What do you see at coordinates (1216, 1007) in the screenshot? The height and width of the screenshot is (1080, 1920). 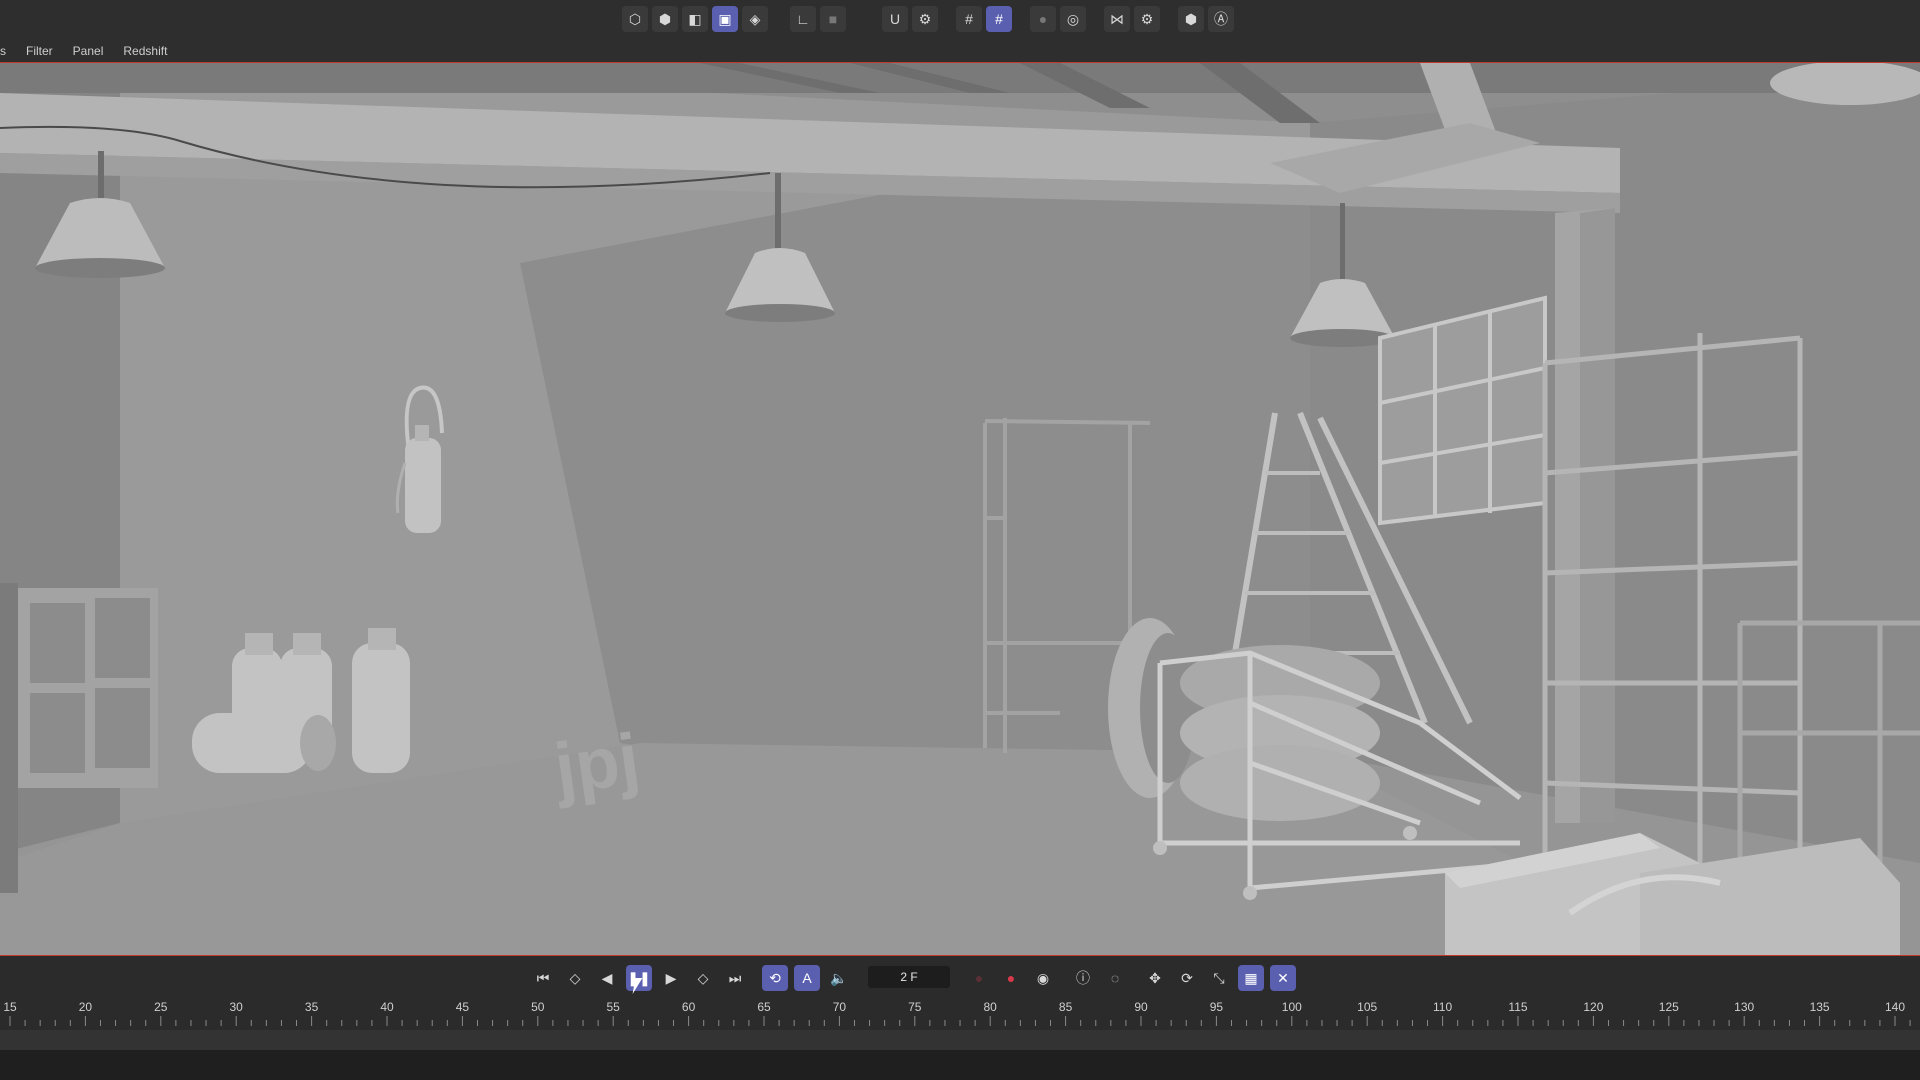 I see `ruler-label-95: 95` at bounding box center [1216, 1007].